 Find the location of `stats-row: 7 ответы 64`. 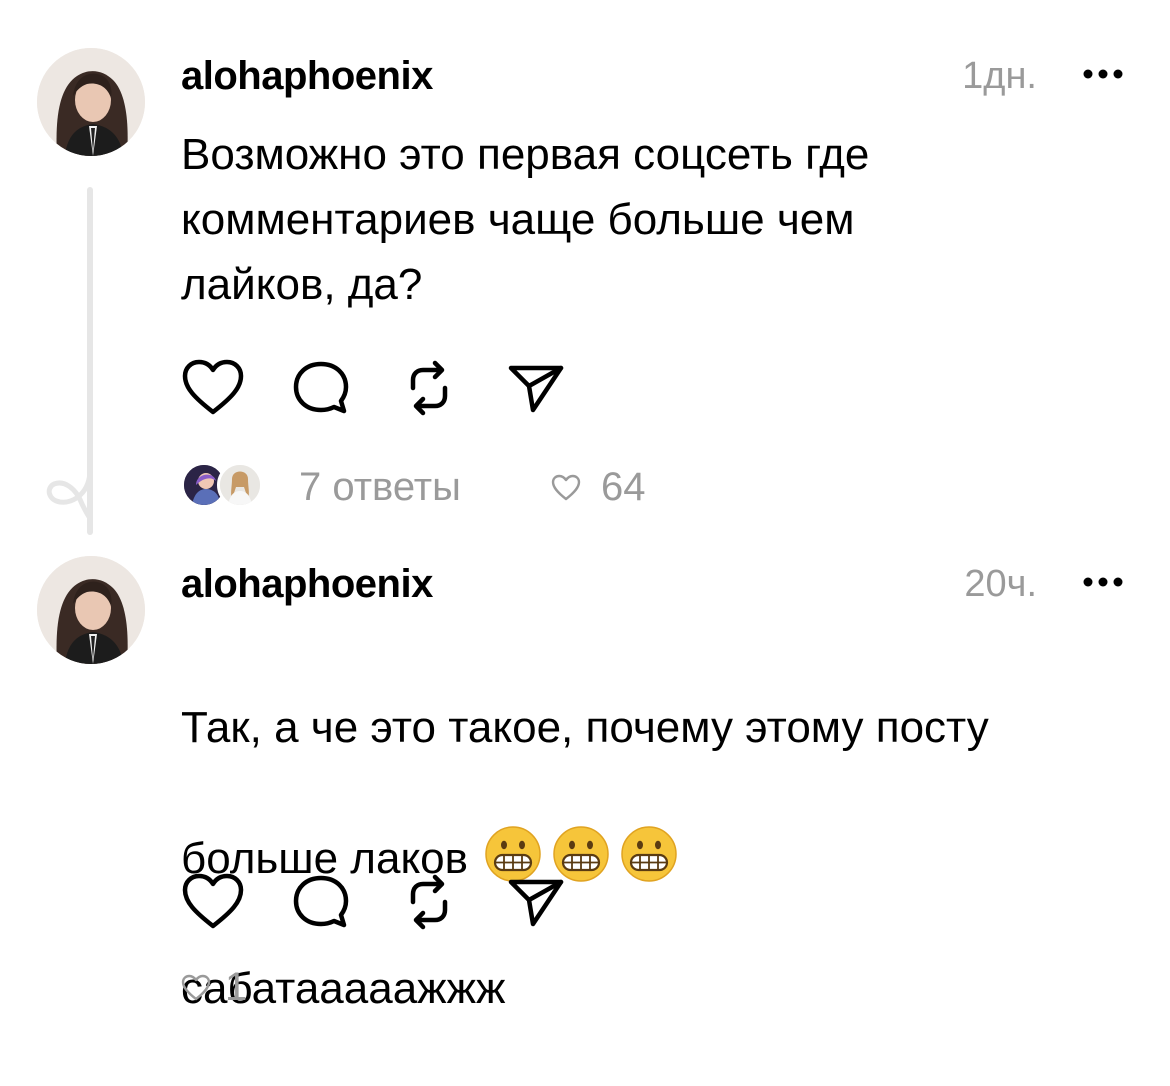

stats-row: 7 ответы 64 is located at coordinates (441, 487).